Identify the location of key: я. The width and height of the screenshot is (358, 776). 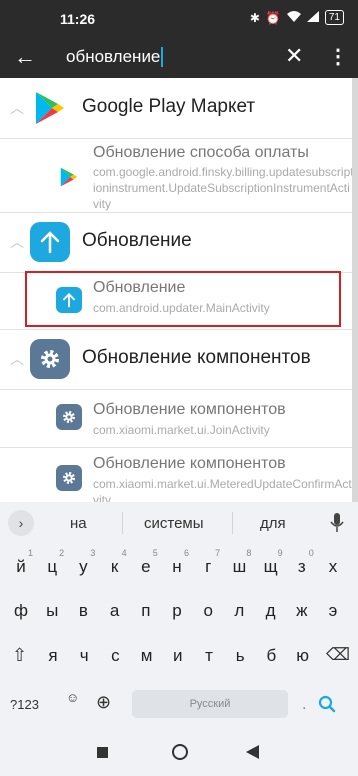
(53, 656).